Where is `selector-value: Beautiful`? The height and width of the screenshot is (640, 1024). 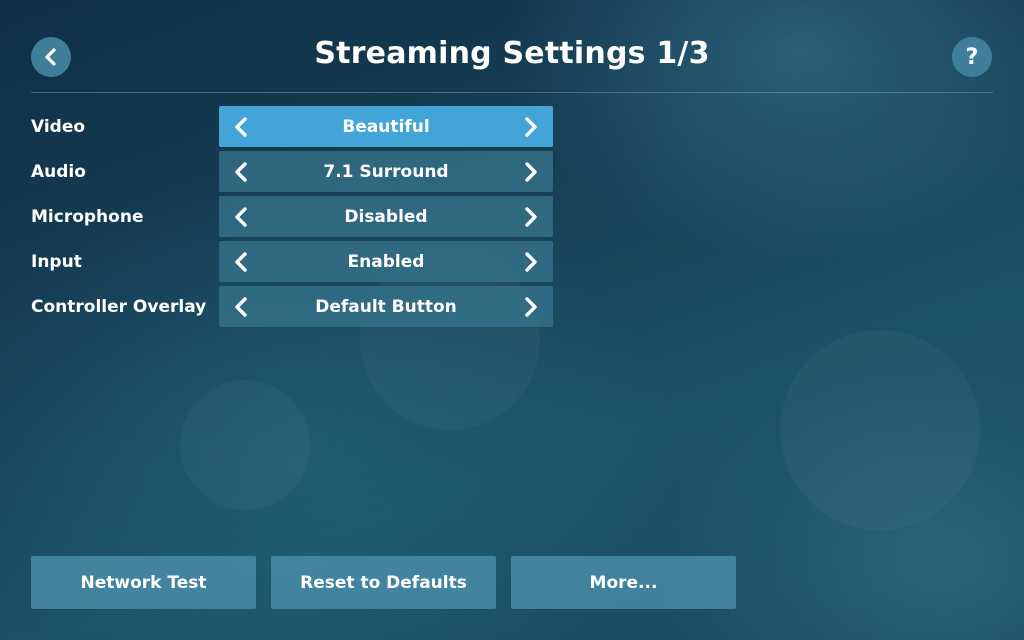 selector-value: Beautiful is located at coordinates (386, 126).